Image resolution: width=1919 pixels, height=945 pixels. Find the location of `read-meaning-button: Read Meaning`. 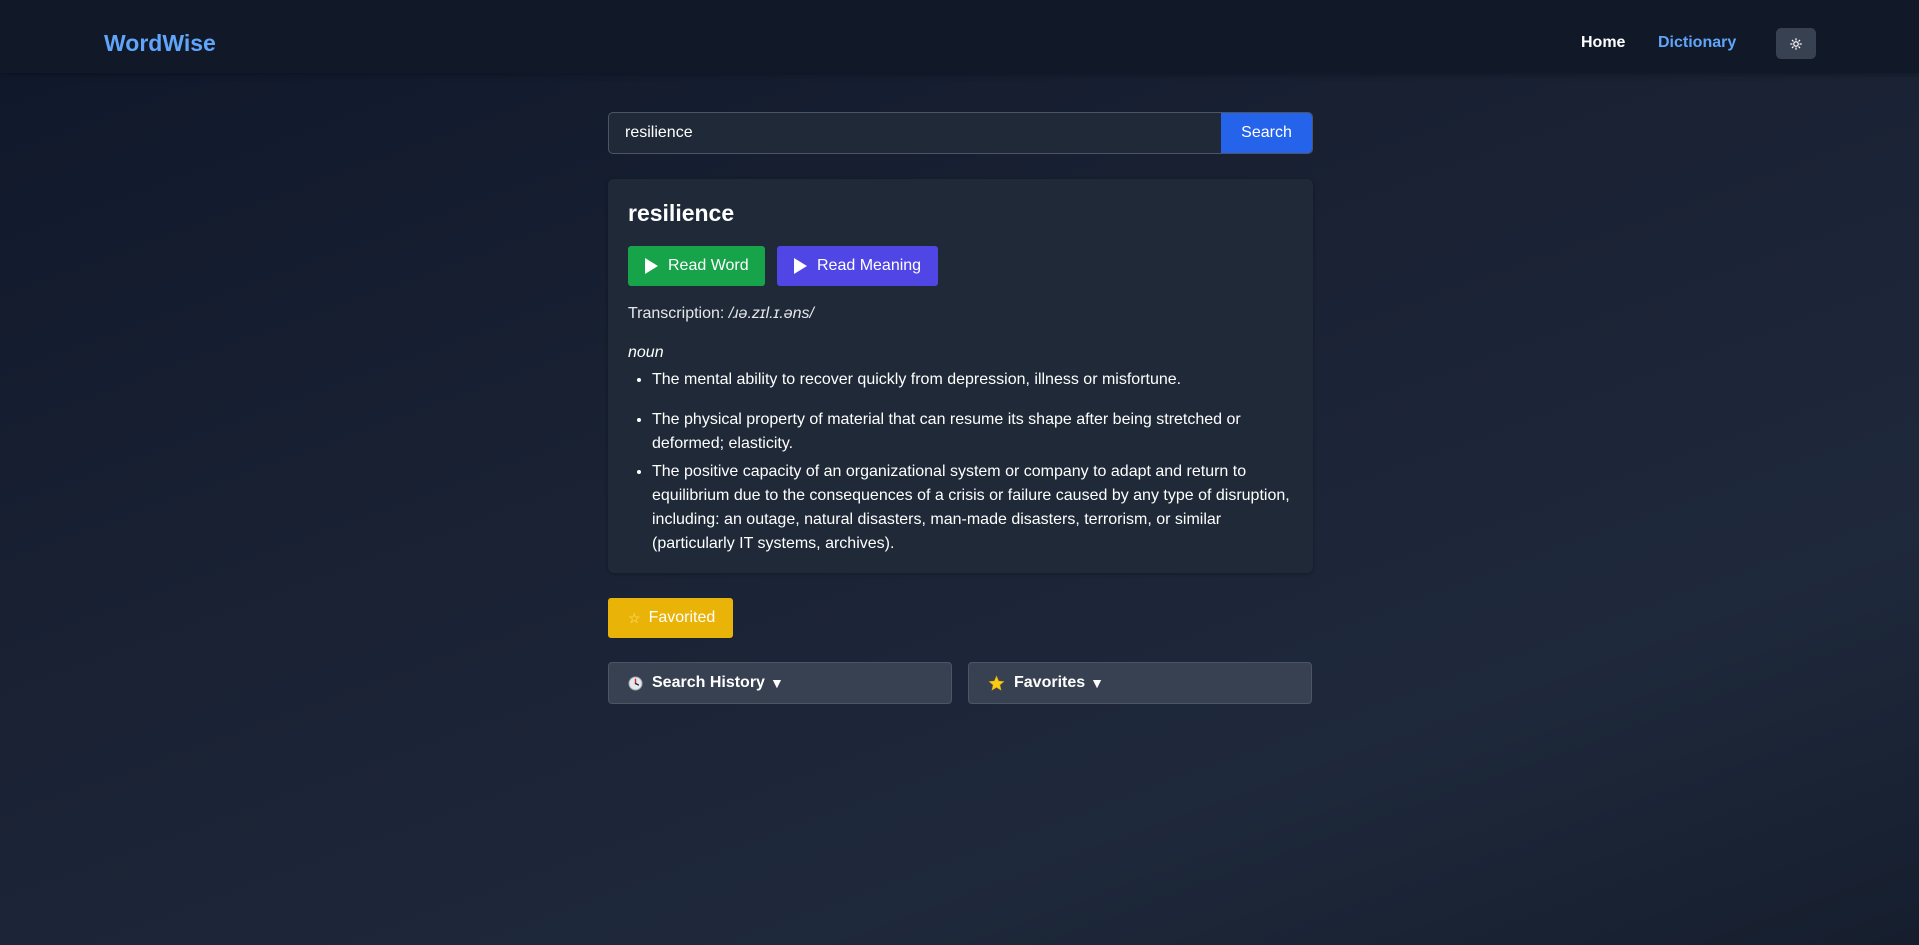

read-meaning-button: Read Meaning is located at coordinates (857, 266).